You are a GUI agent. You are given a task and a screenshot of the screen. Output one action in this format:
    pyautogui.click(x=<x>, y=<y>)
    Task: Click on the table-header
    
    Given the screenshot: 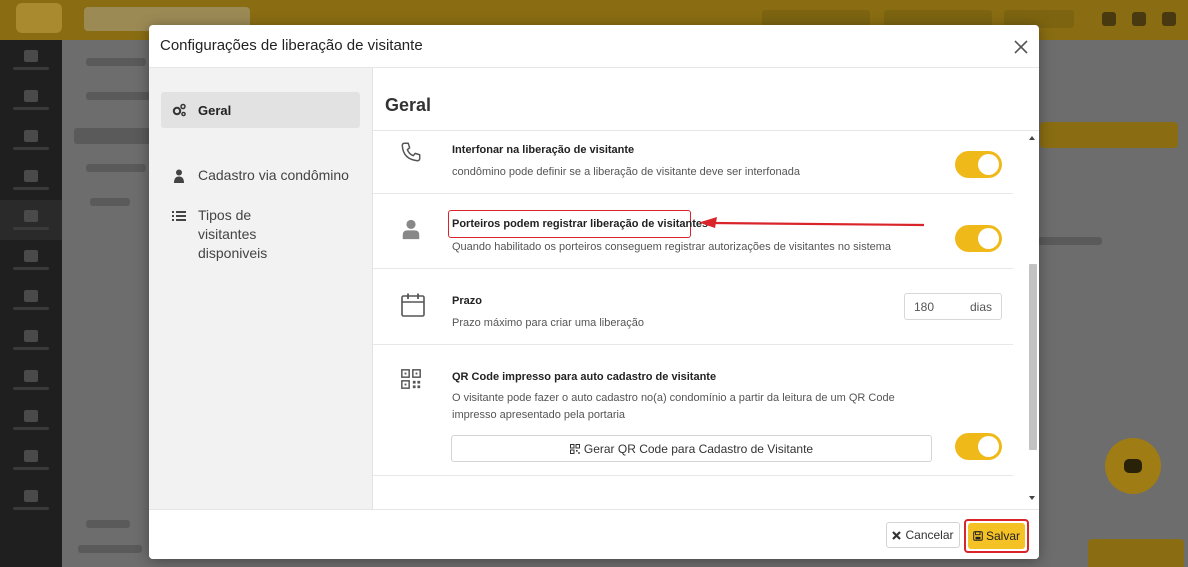 What is the action you would take?
    pyautogui.click(x=110, y=202)
    